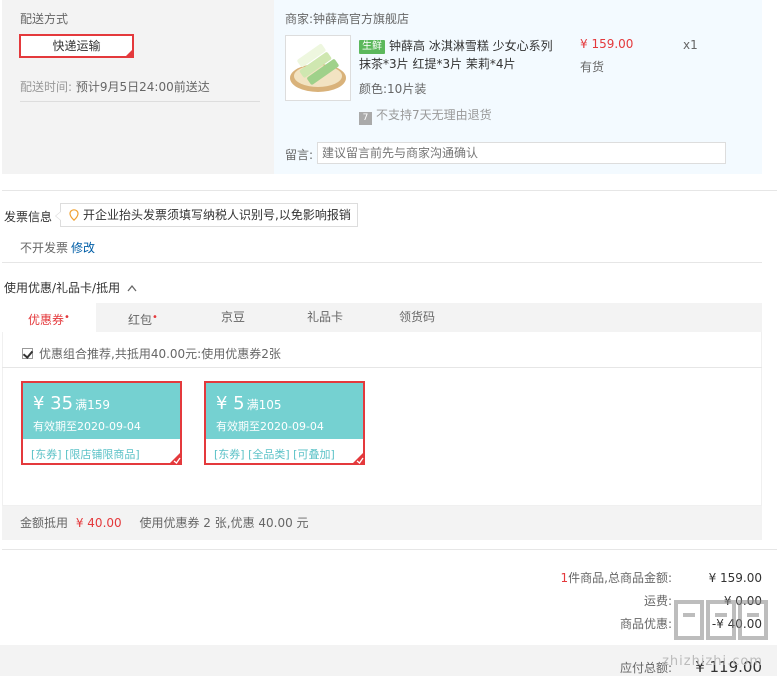  Describe the element at coordinates (44, 523) in the screenshot. I see `discount-label: 金额抵用` at that location.